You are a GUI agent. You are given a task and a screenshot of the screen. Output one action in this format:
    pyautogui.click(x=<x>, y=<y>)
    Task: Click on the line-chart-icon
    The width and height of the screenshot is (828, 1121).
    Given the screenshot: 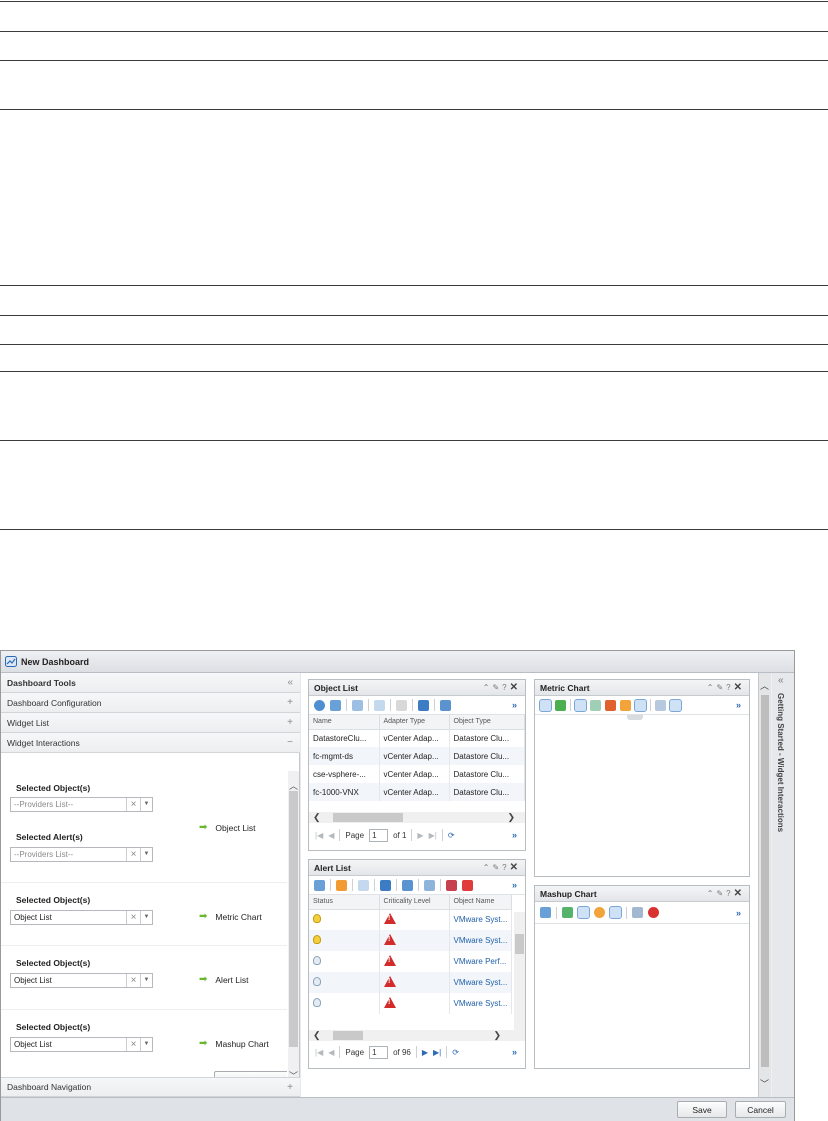 What is the action you would take?
    pyautogui.click(x=580, y=705)
    